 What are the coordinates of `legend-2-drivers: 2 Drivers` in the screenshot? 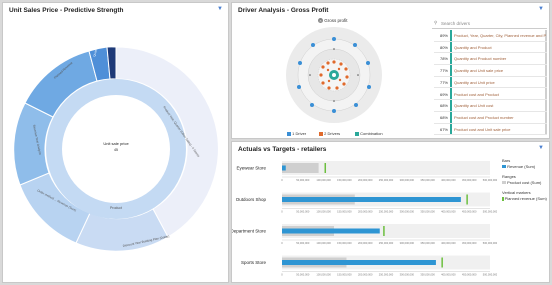 It's located at (329, 133).